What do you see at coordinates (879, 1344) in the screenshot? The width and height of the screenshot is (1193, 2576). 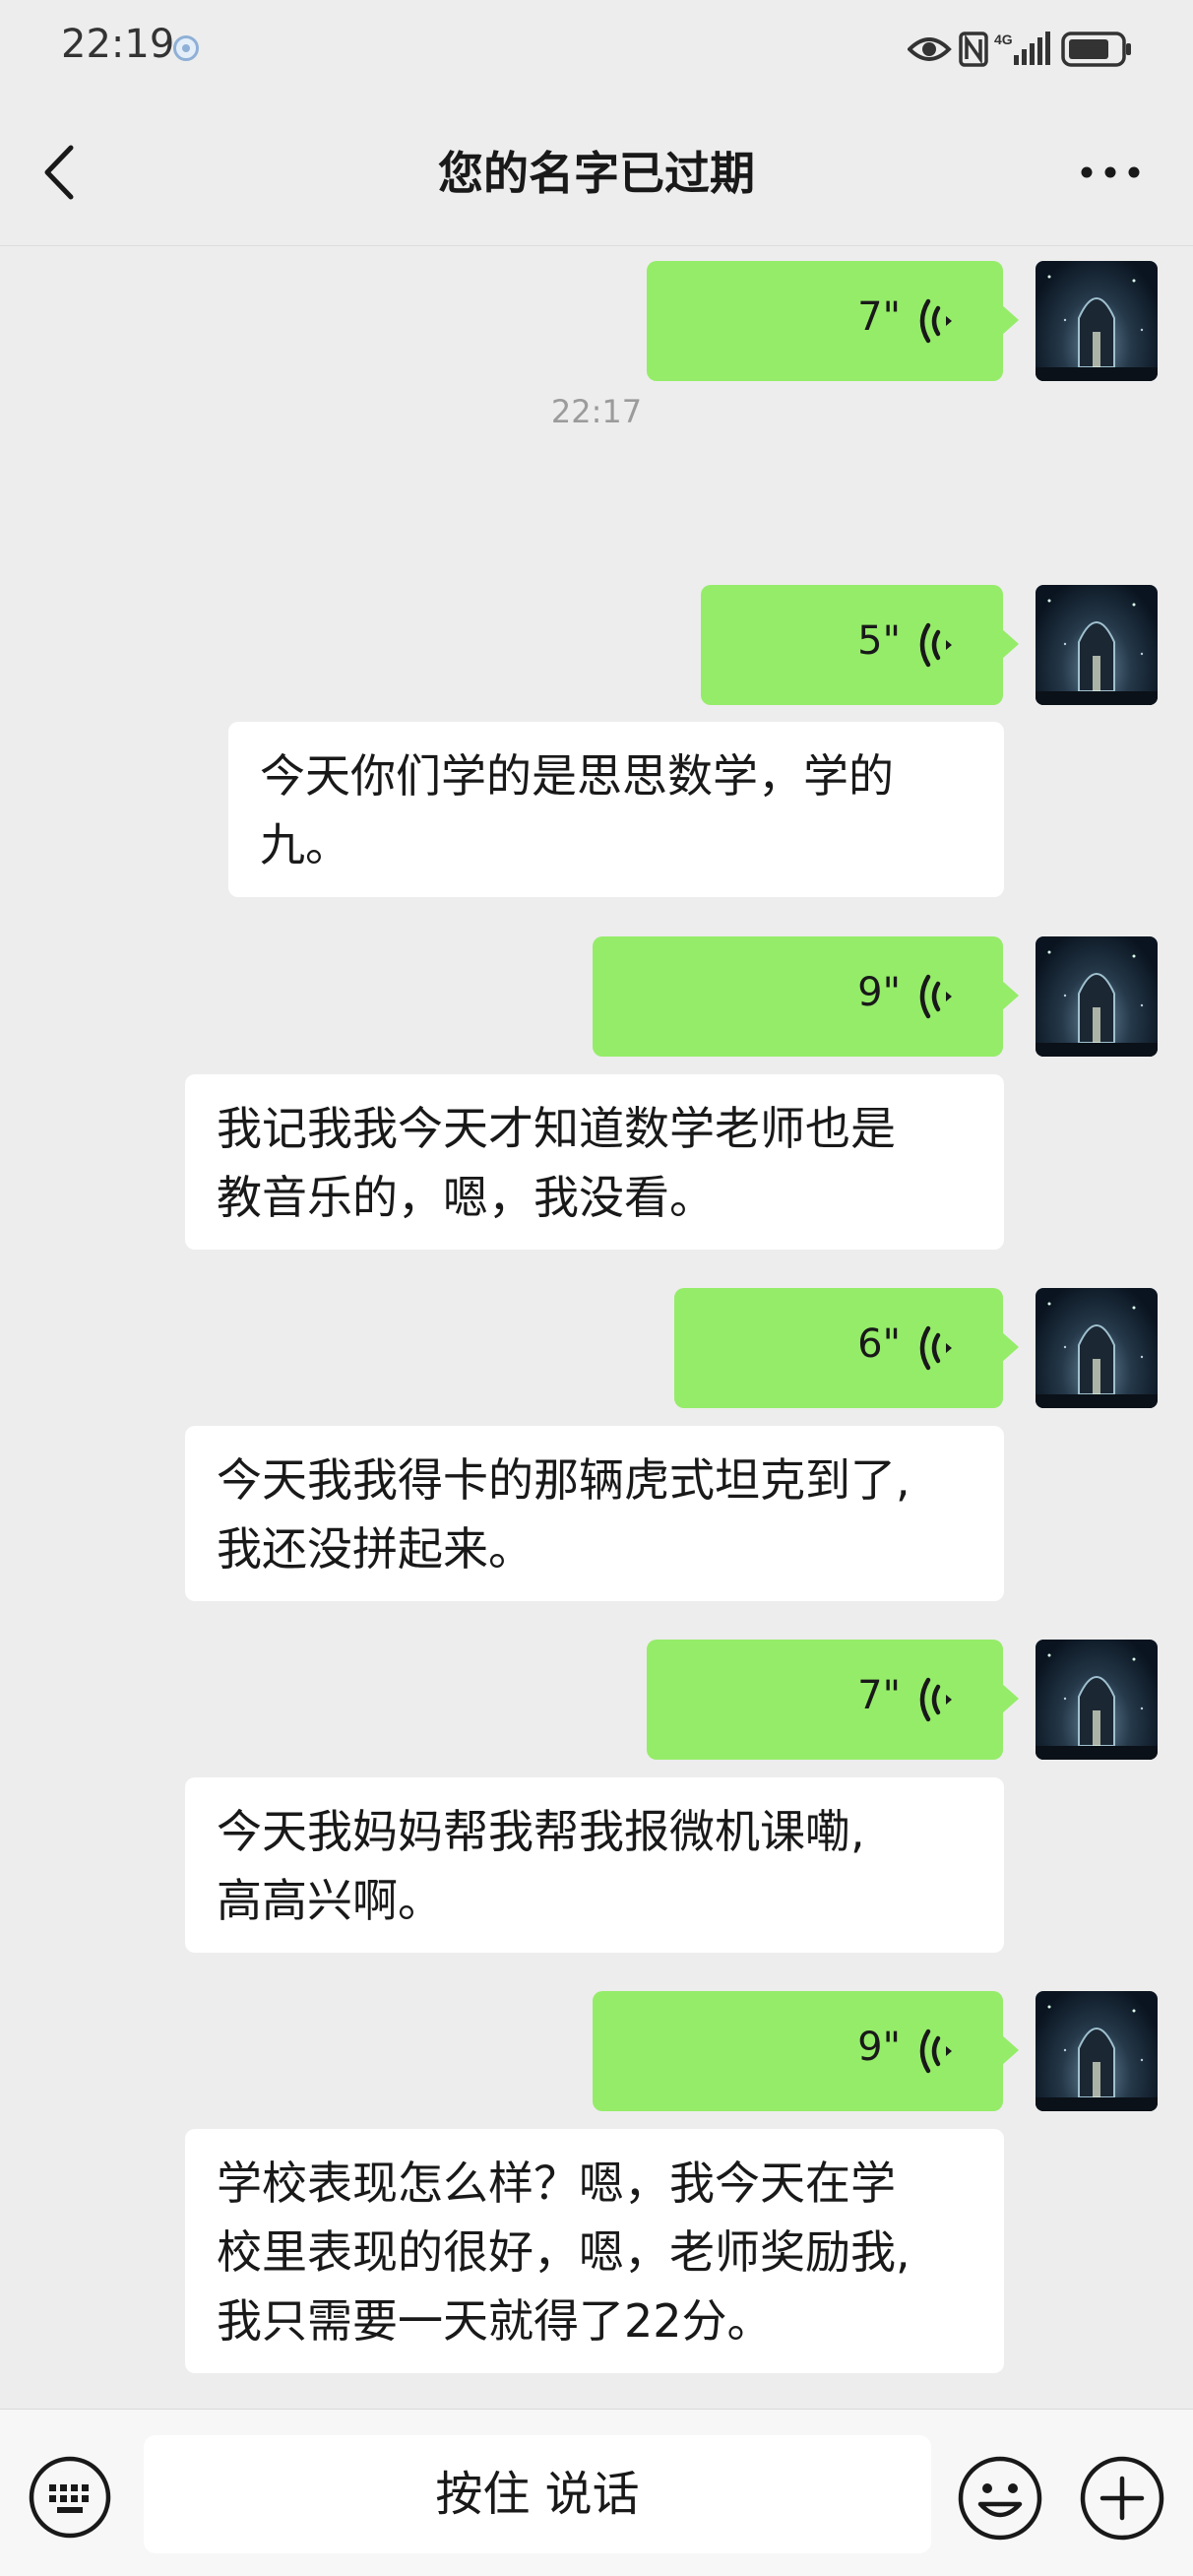 I see `voice-duration: 6"` at bounding box center [879, 1344].